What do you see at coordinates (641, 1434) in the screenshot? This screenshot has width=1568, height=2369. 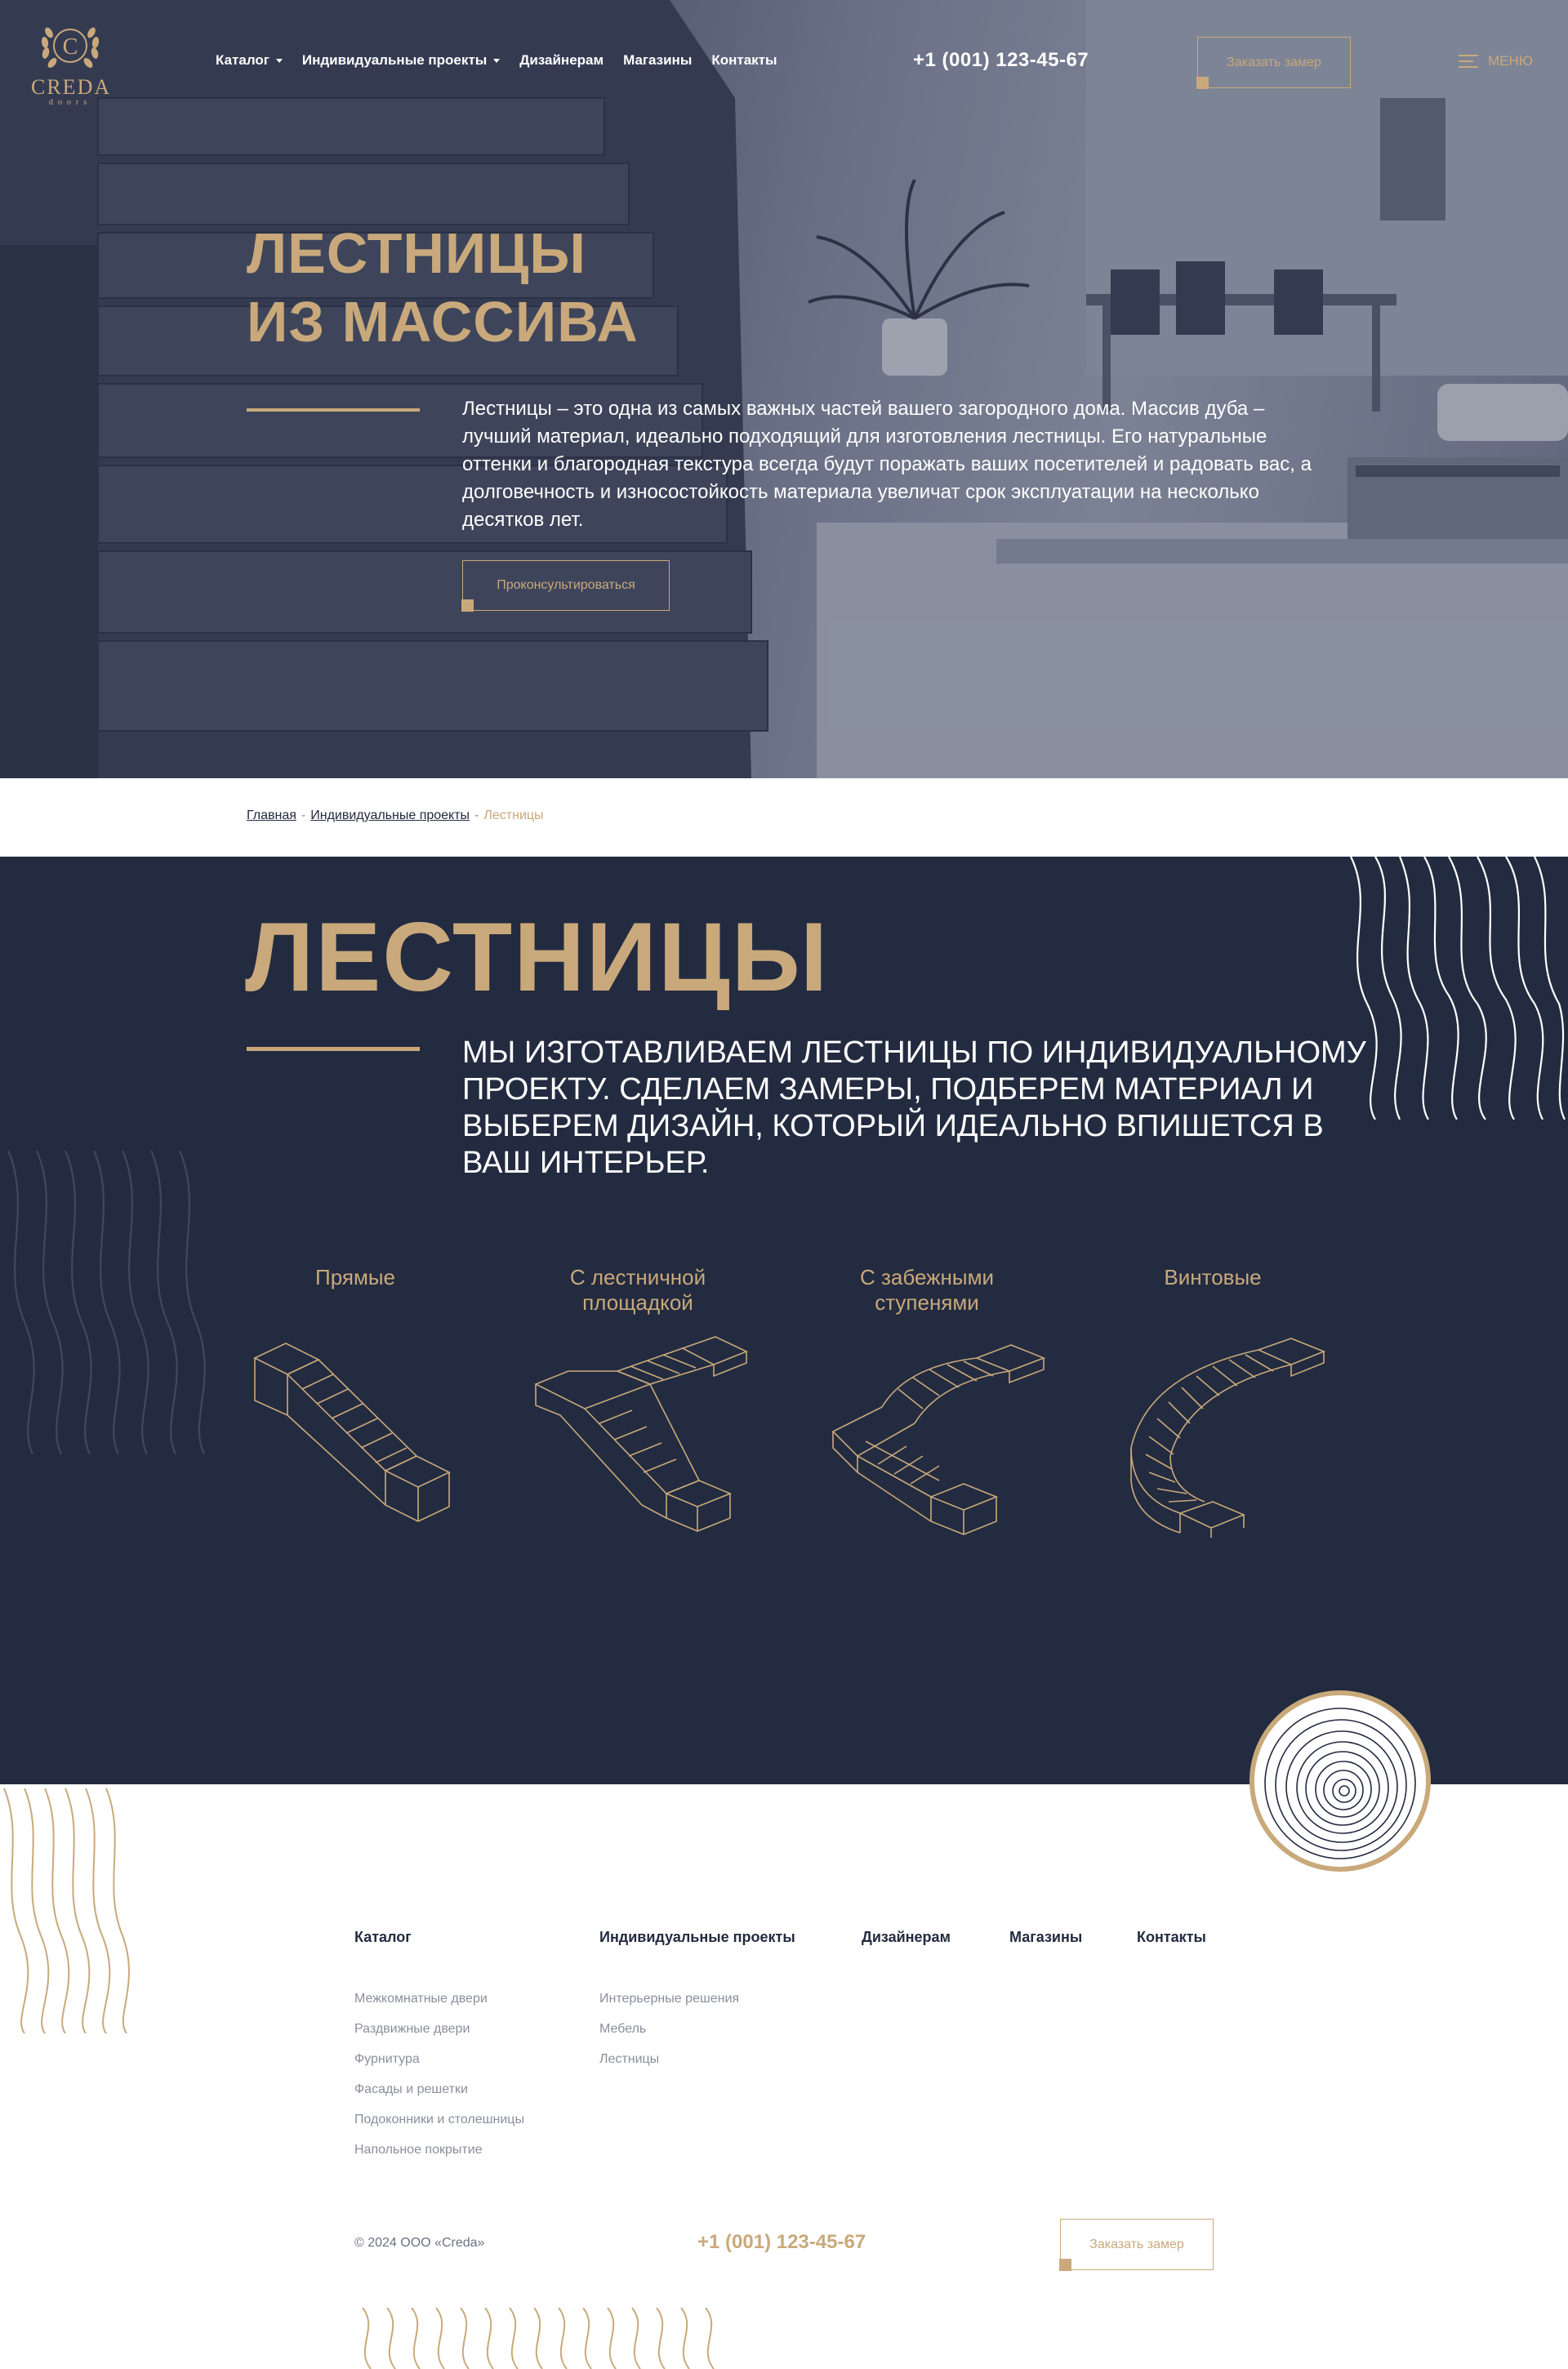 I see `landing-stair-icon` at bounding box center [641, 1434].